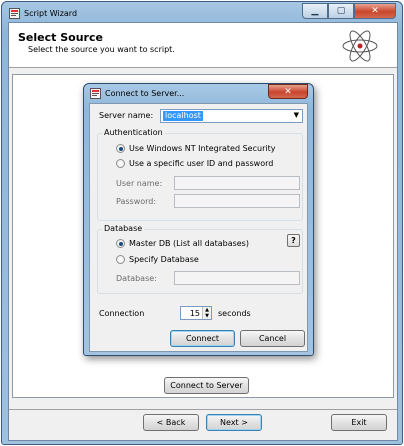 Image resolution: width=404 pixels, height=446 pixels. Describe the element at coordinates (14, 13) in the screenshot. I see `app-icon` at that location.